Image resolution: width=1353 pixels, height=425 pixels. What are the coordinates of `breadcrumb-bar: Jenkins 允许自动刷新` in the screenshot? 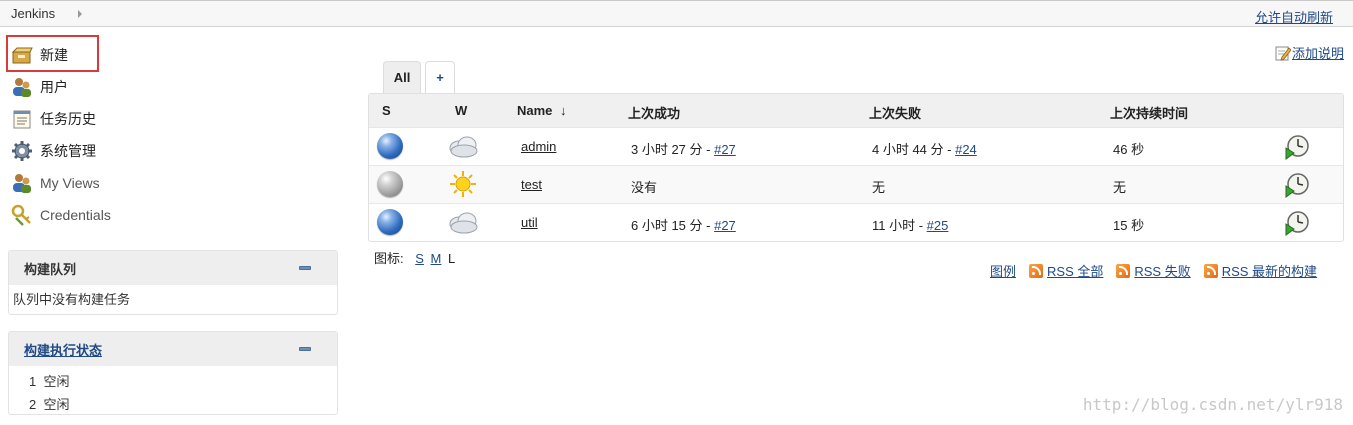 It's located at (676, 13).